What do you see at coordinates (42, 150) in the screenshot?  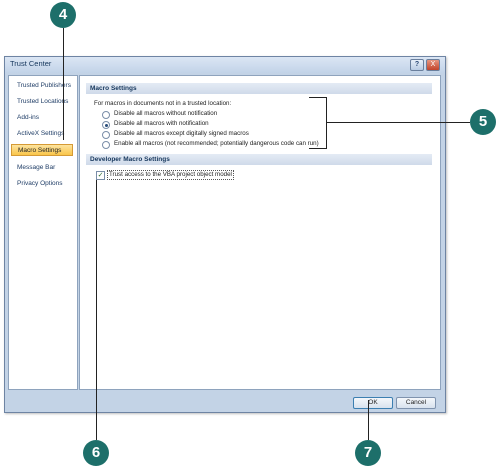 I see `sidebar-item-macro-settings: Macro Settings` at bounding box center [42, 150].